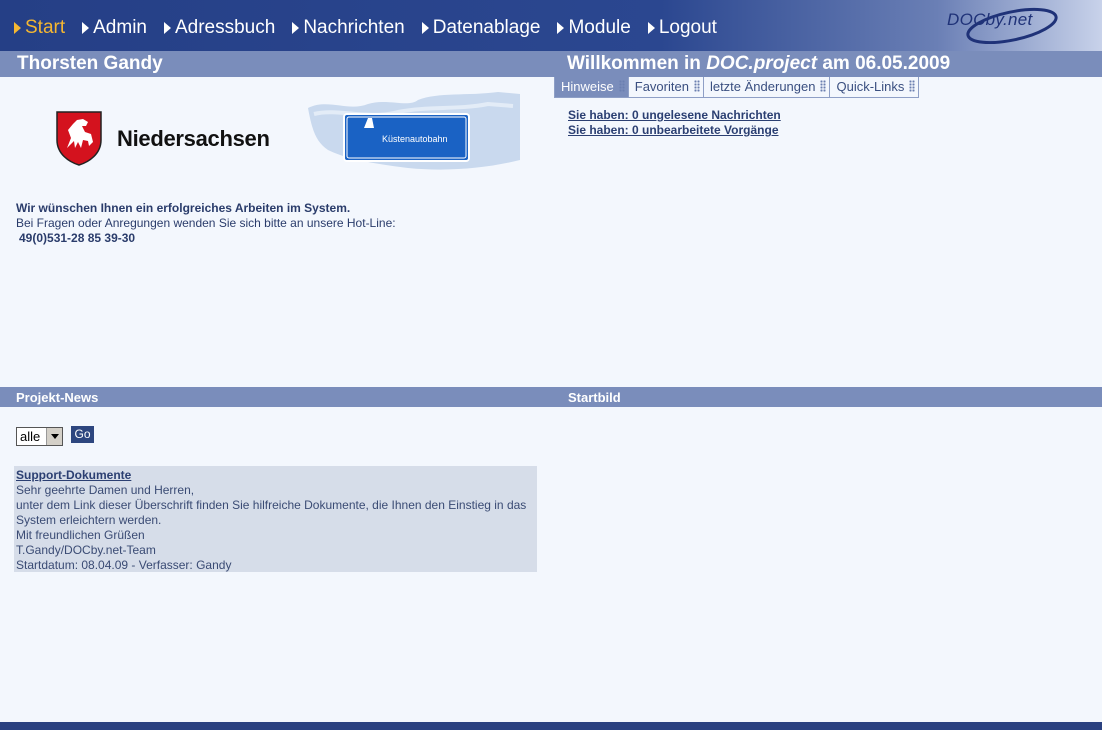 This screenshot has height=730, width=1102. What do you see at coordinates (30, 436) in the screenshot?
I see `select-value: alle` at bounding box center [30, 436].